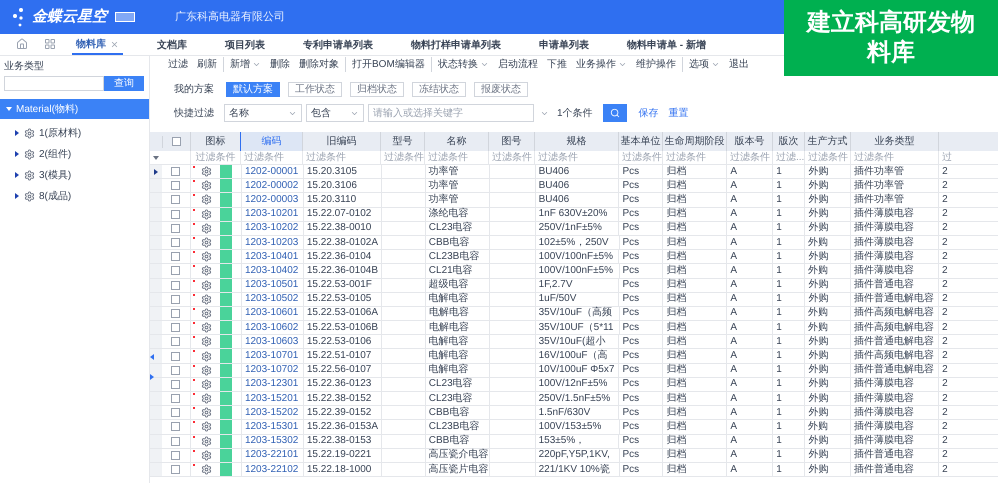 This screenshot has width=998, height=483. What do you see at coordinates (207, 64) in the screenshot?
I see `toolbar-button: 刷新` at bounding box center [207, 64].